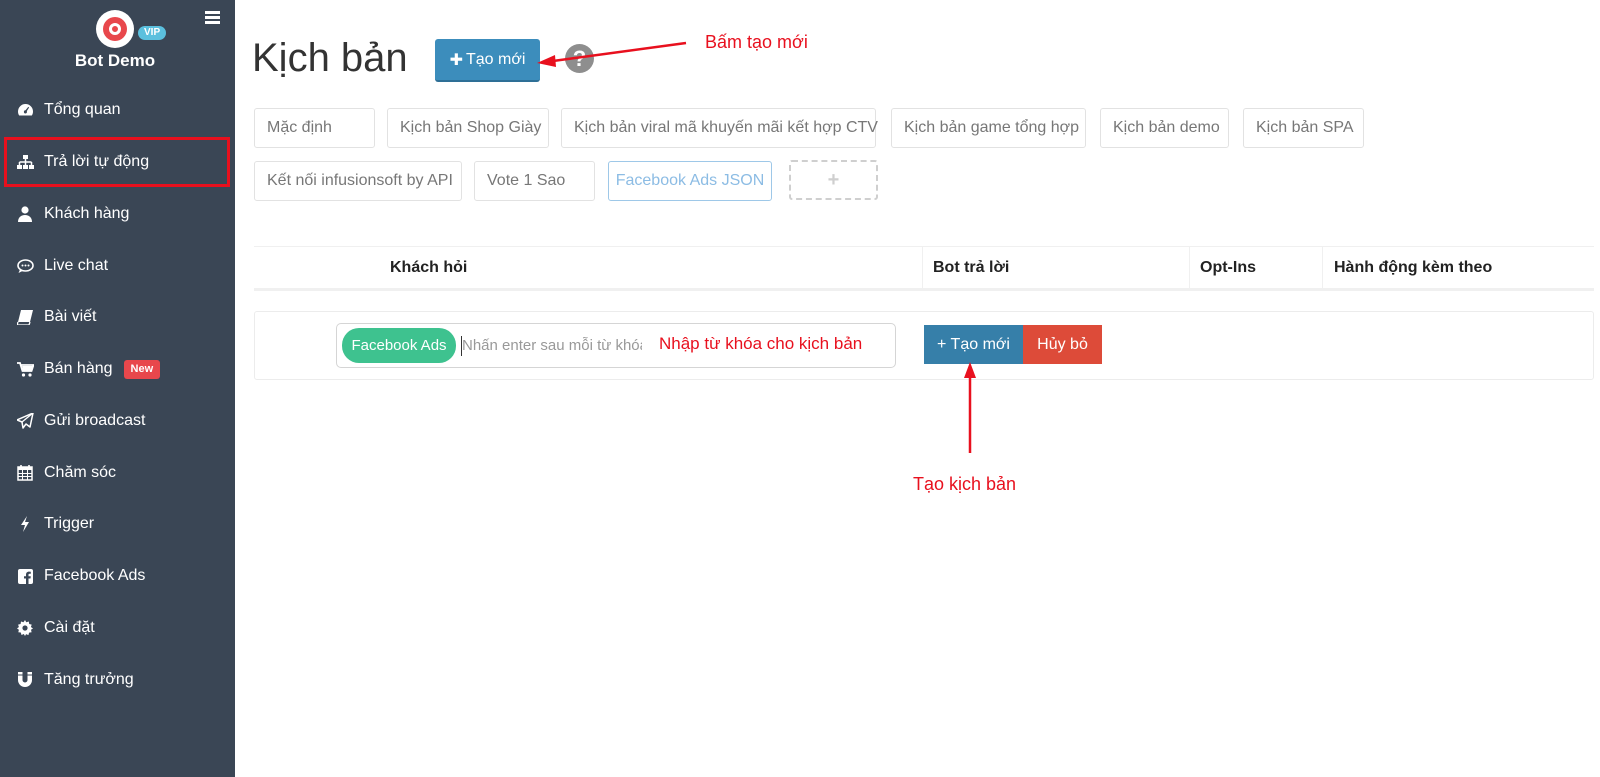 The height and width of the screenshot is (777, 1600). I want to click on sidebar-item-trigger: Trigger, so click(117, 524).